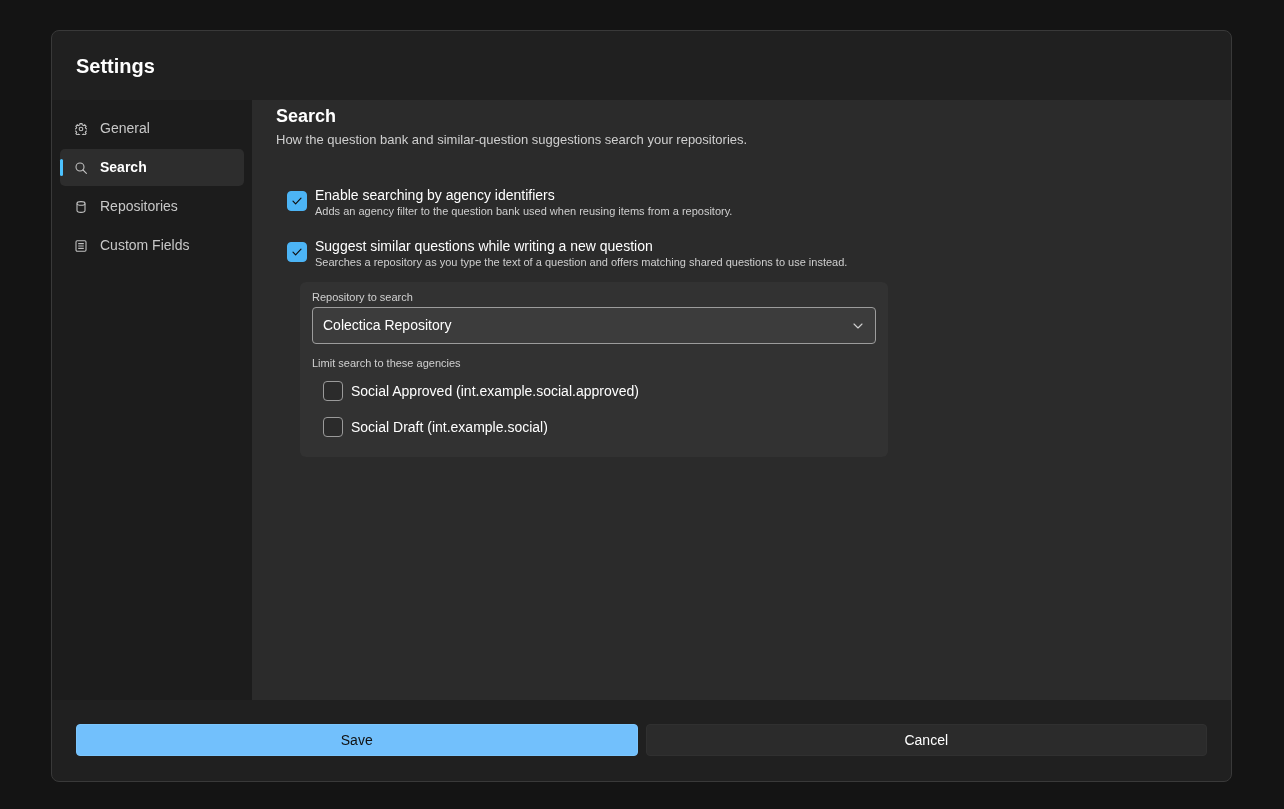 Image resolution: width=1284 pixels, height=809 pixels. Describe the element at coordinates (449, 427) in the screenshot. I see `agency-label: Social Draft (int.example.social)` at that location.